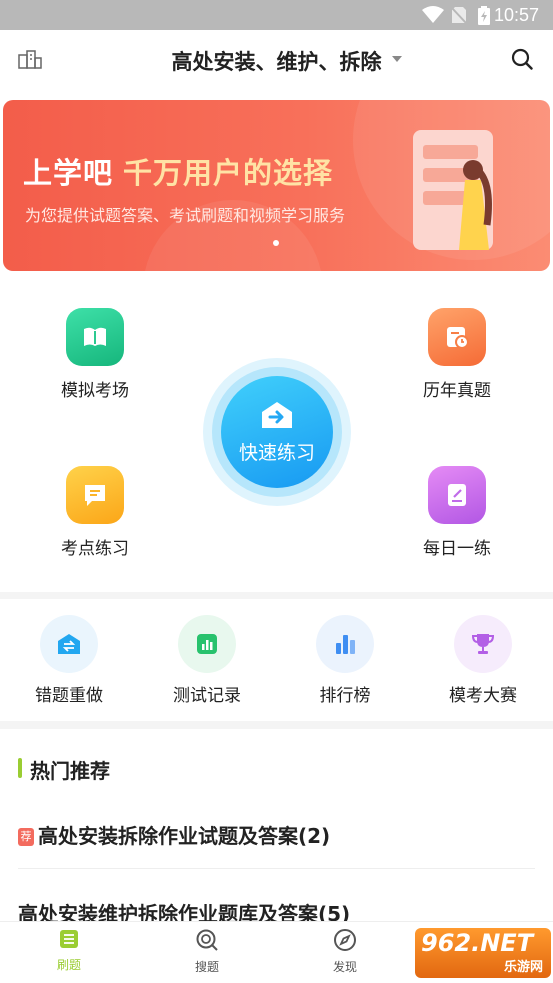 Image resolution: width=553 pixels, height=983 pixels. Describe the element at coordinates (207, 940) in the screenshot. I see `search-question-icon` at that location.